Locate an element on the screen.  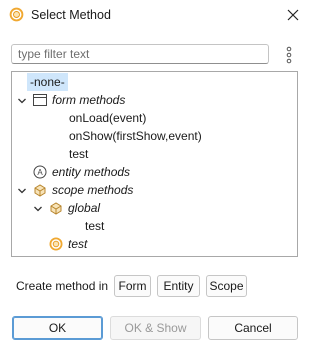
dialog-title: Select Method is located at coordinates (71, 15).